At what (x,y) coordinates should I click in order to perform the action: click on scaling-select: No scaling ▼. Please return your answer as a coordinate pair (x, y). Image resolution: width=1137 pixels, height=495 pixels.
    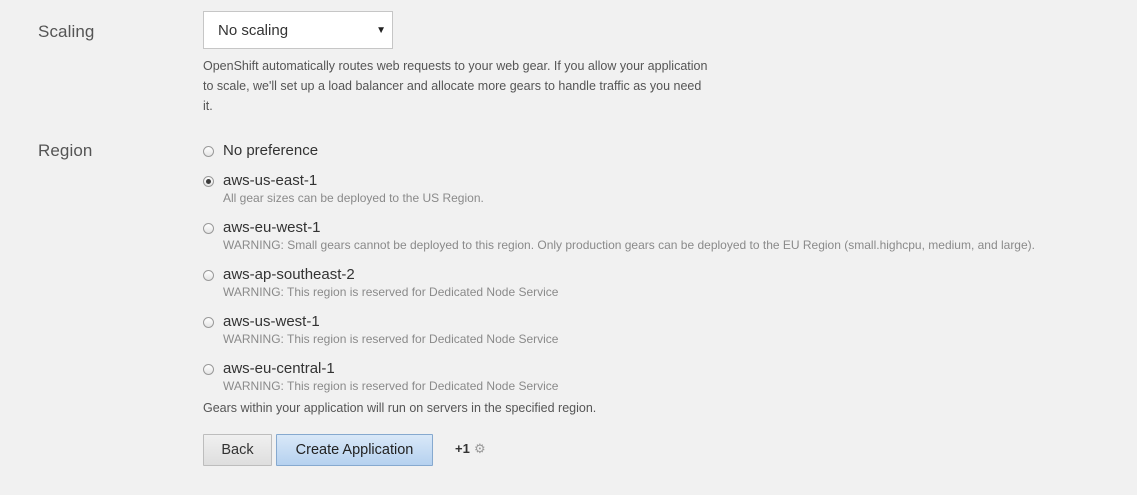
    Looking at the image, I should click on (298, 30).